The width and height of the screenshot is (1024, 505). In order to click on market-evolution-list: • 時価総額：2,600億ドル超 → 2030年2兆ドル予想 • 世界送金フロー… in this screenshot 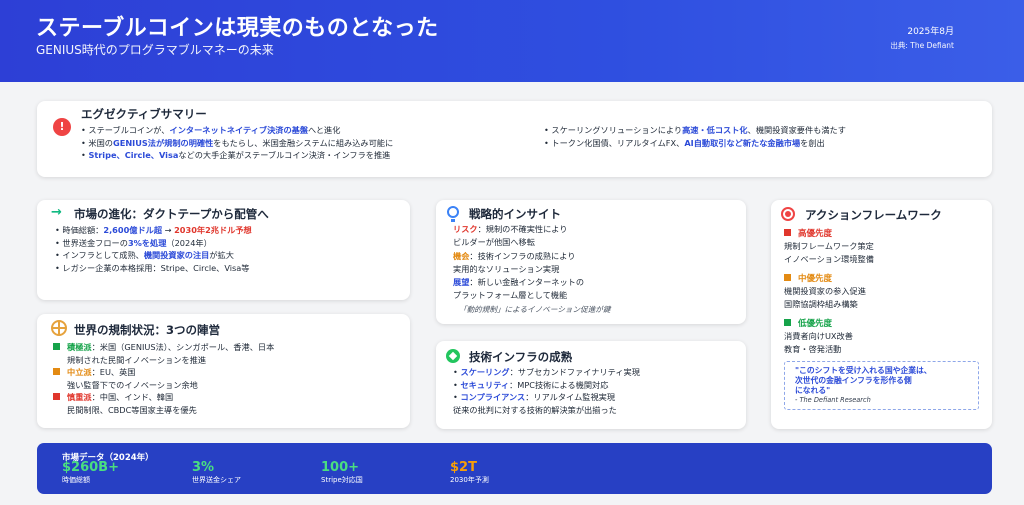, I will do `click(153, 249)`.